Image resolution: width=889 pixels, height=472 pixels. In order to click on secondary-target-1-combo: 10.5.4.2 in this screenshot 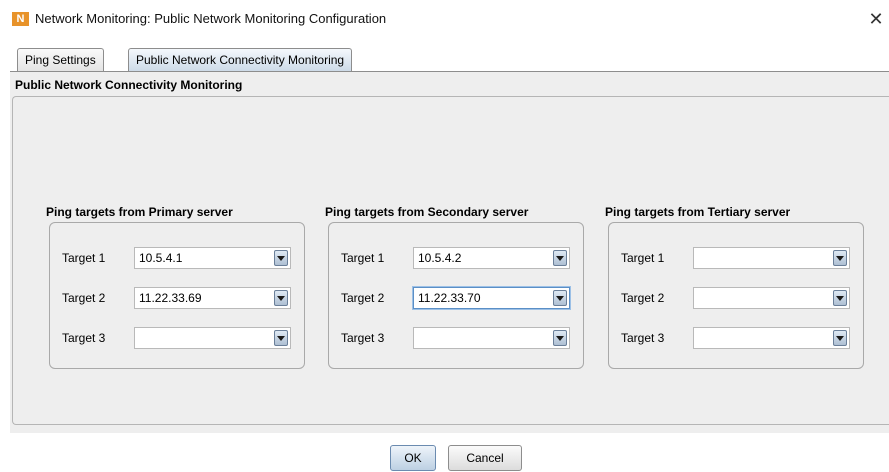, I will do `click(491, 258)`.